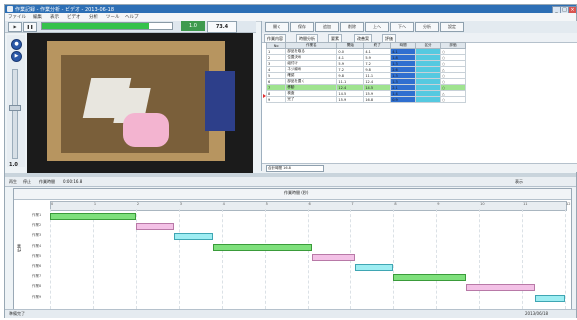 Image resolution: width=577 pixels, height=320 pixels. Describe the element at coordinates (419, 167) in the screenshot. I see `task-footer: 合計時間 16.8` at that location.